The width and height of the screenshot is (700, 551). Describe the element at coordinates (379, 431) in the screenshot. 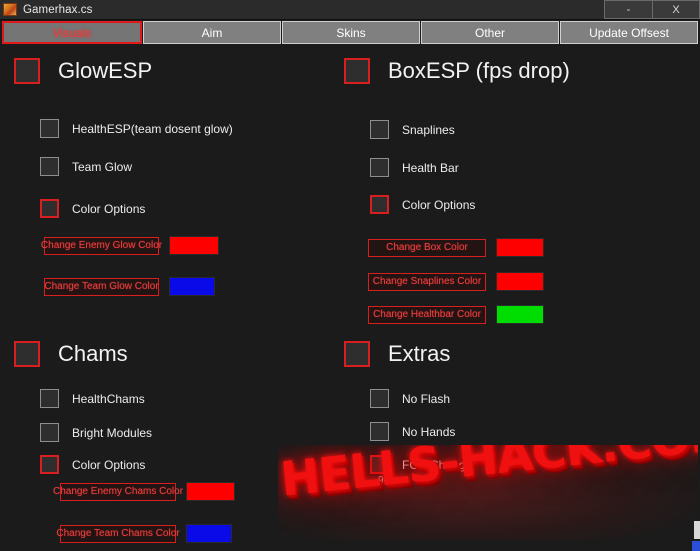

I see `no-hands-checkbox` at that location.